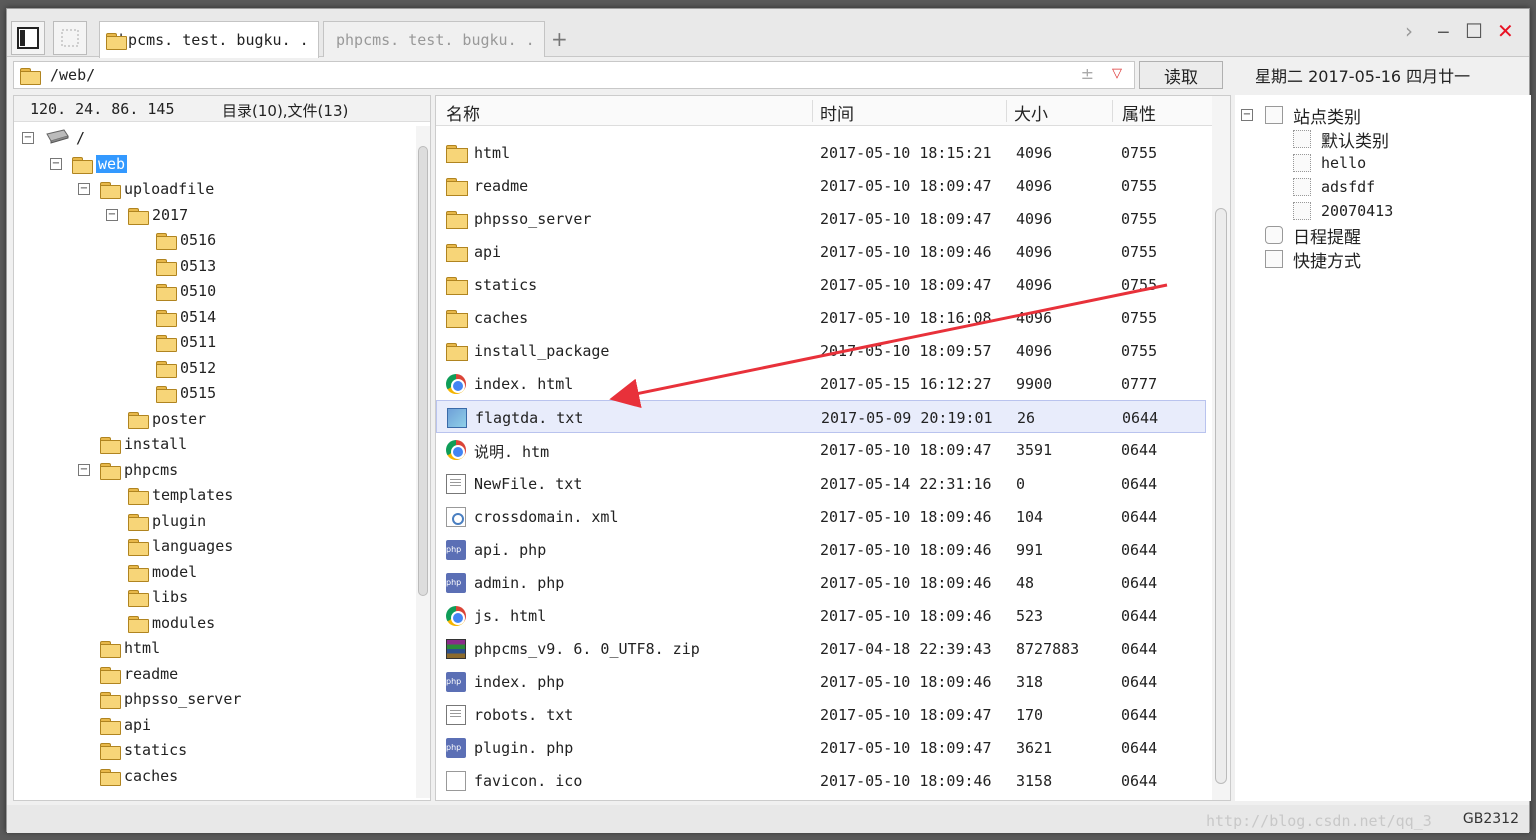 Image resolution: width=1536 pixels, height=840 pixels. What do you see at coordinates (57, 138) in the screenshot?
I see `drive-icon` at bounding box center [57, 138].